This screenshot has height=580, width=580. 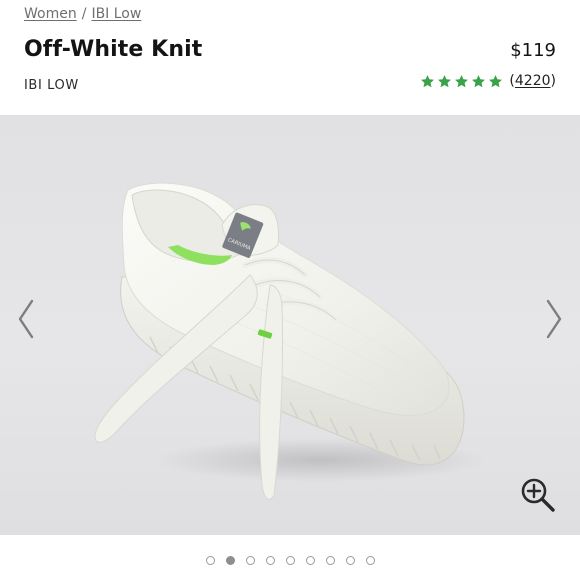 I want to click on product-title: Off-White Knit, so click(x=113, y=49).